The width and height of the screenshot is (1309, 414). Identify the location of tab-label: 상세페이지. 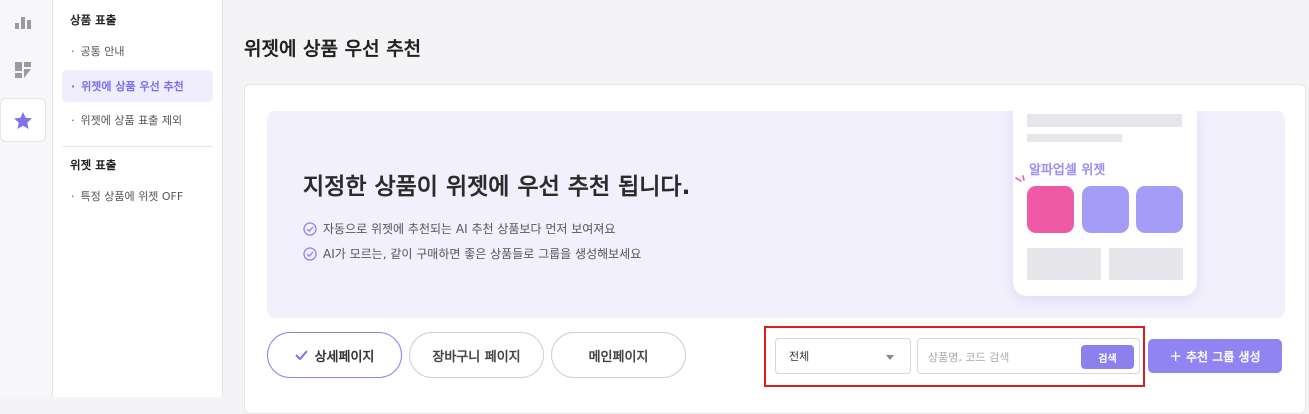
(344, 357).